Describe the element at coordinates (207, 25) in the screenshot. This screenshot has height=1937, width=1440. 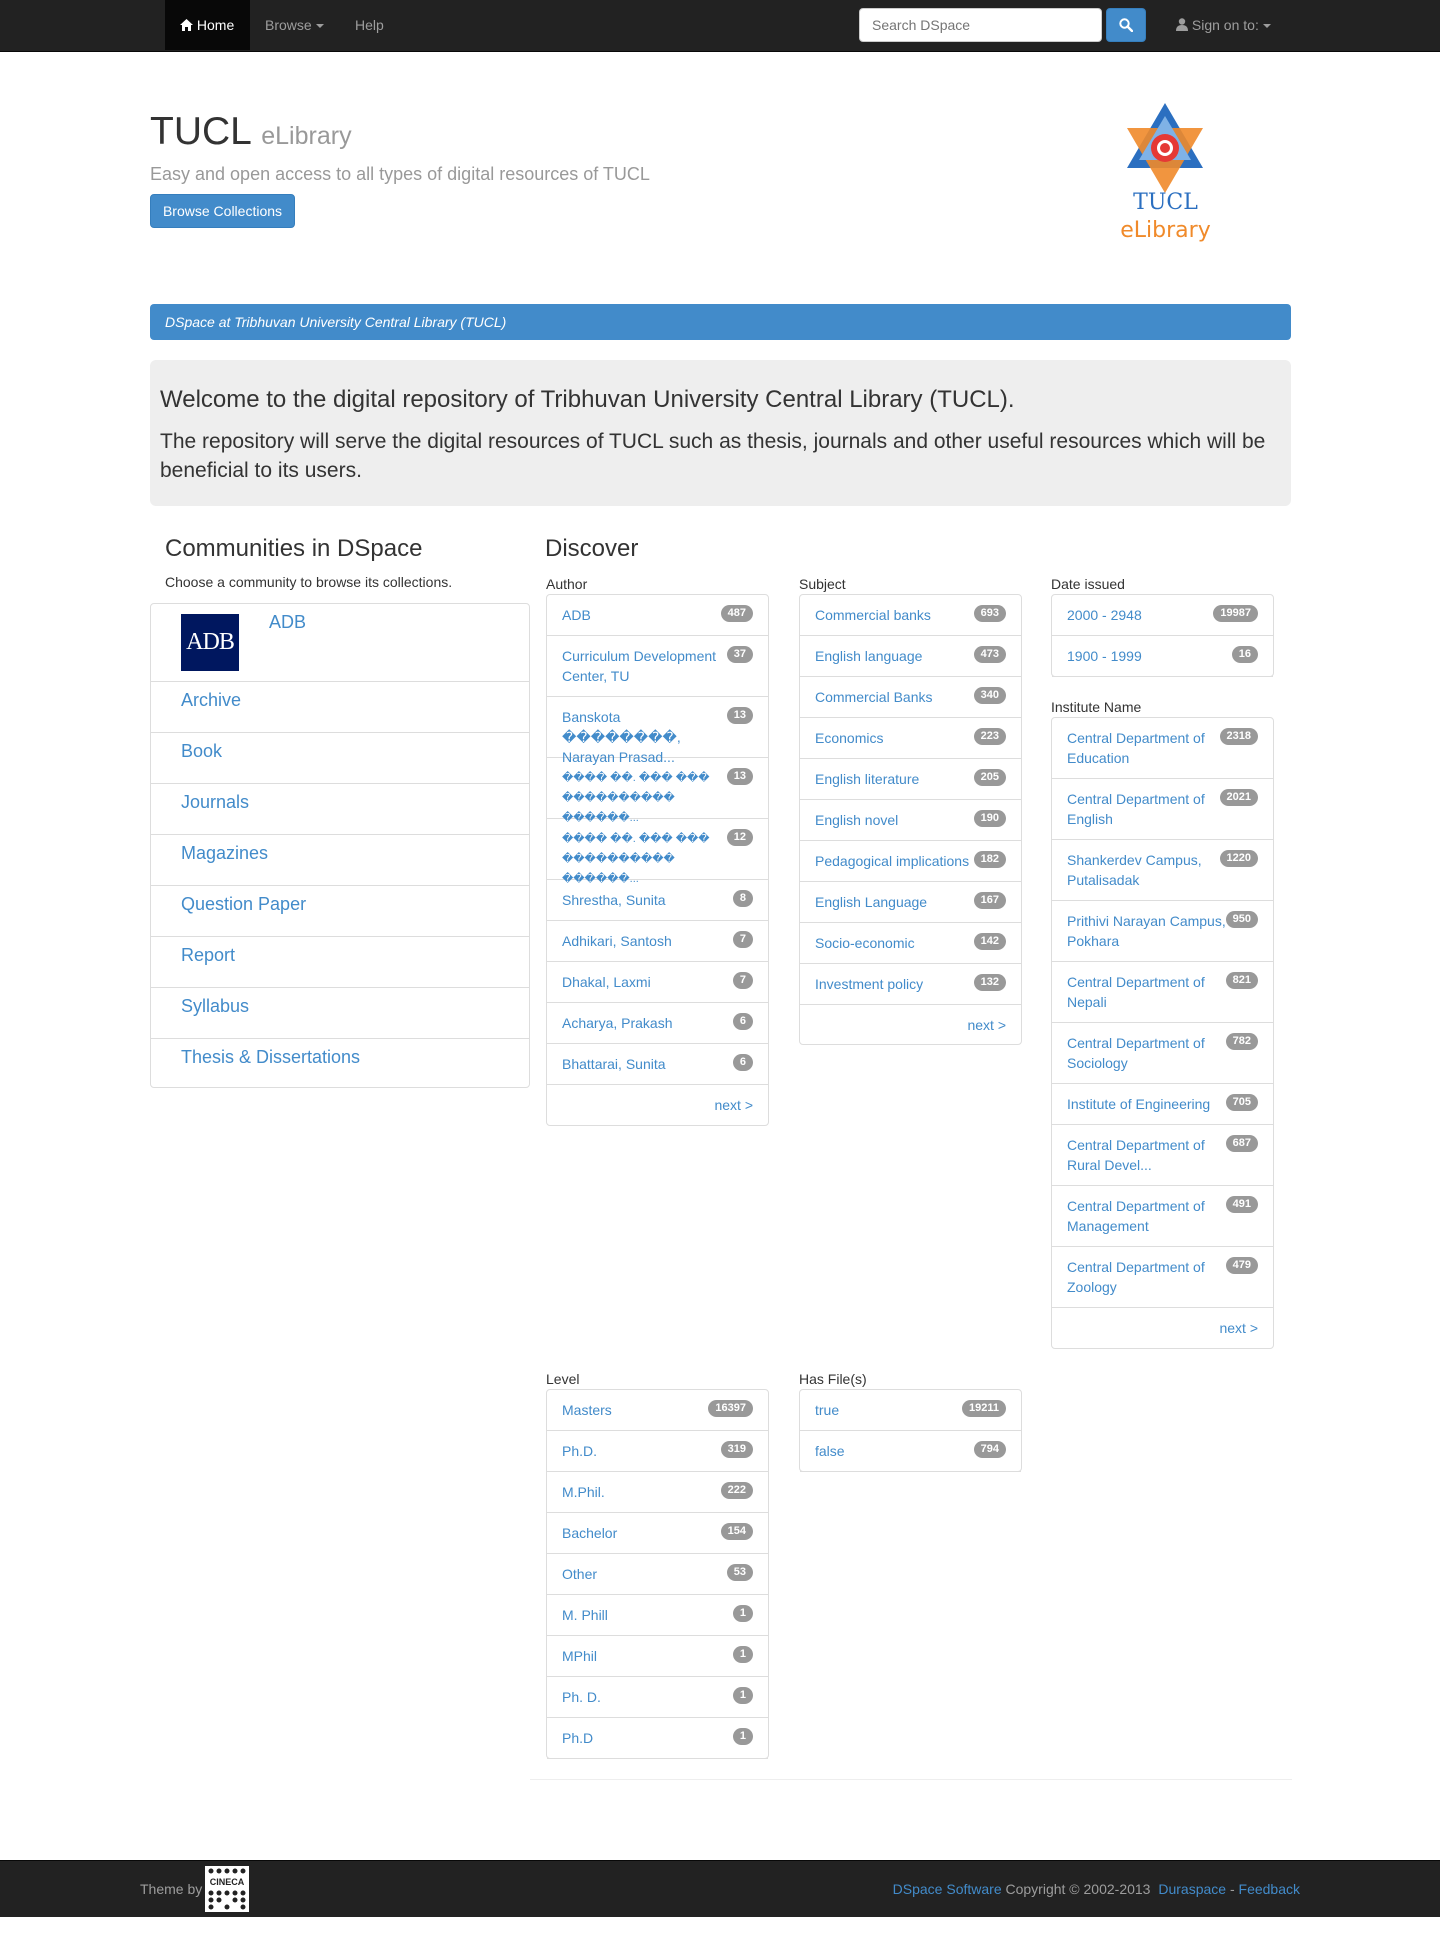
I see `nav-home: Home` at that location.